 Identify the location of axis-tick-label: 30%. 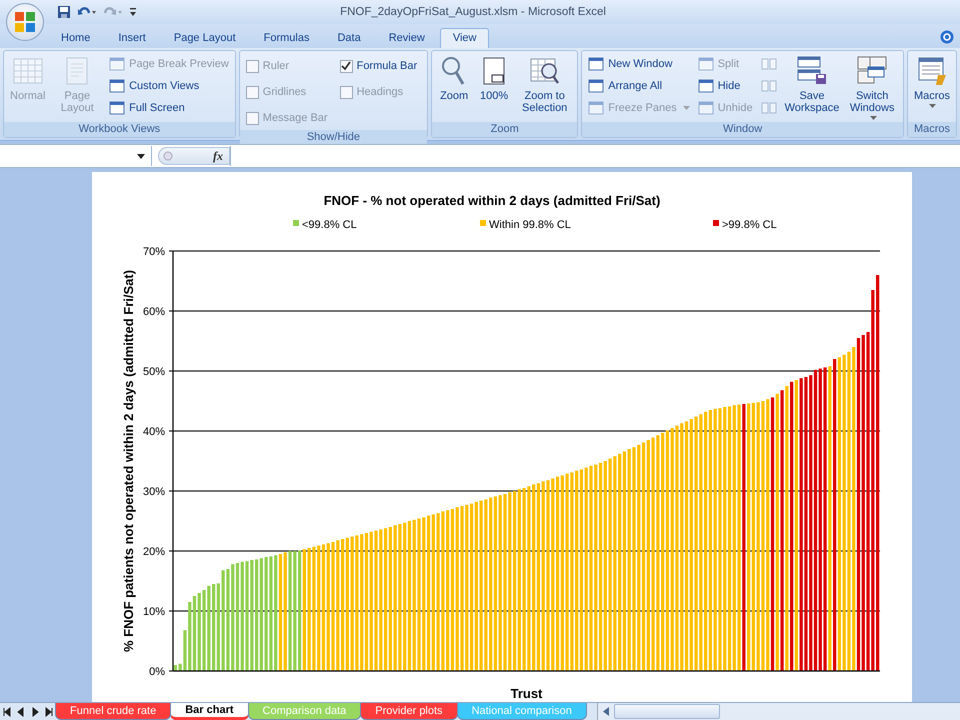
(153, 492).